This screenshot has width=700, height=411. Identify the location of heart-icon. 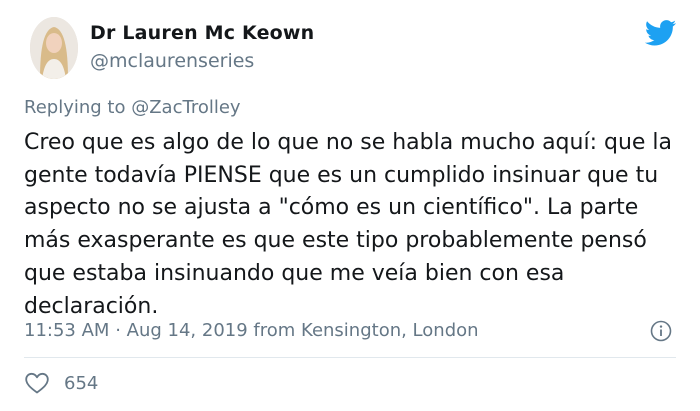
(37, 383).